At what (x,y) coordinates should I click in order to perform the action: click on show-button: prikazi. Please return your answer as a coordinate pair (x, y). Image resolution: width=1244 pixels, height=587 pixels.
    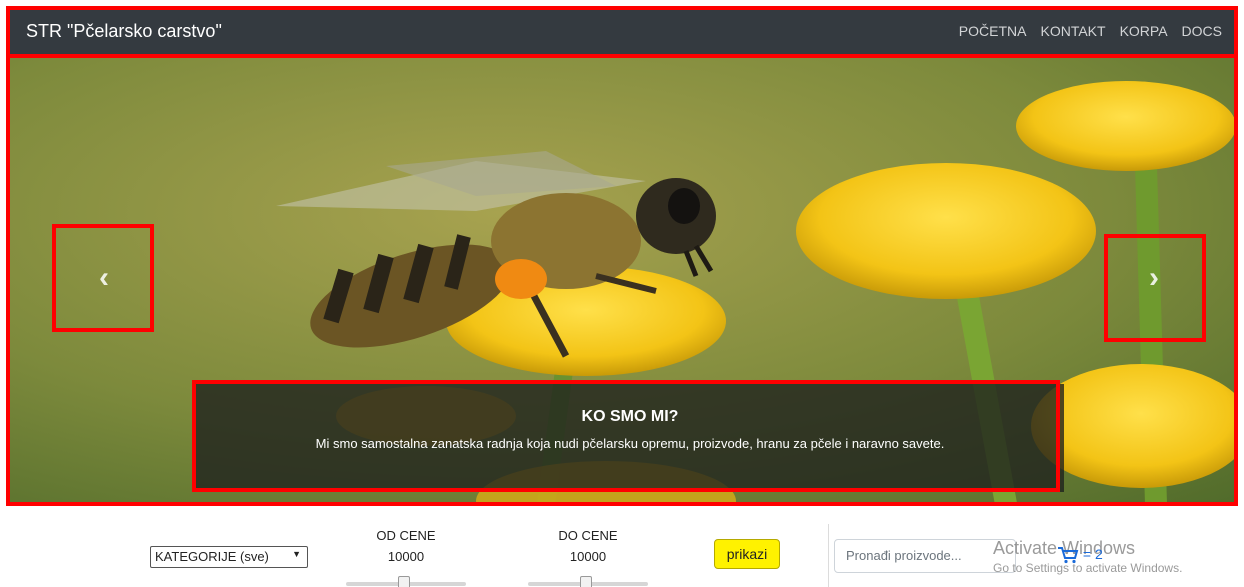
    Looking at the image, I should click on (747, 554).